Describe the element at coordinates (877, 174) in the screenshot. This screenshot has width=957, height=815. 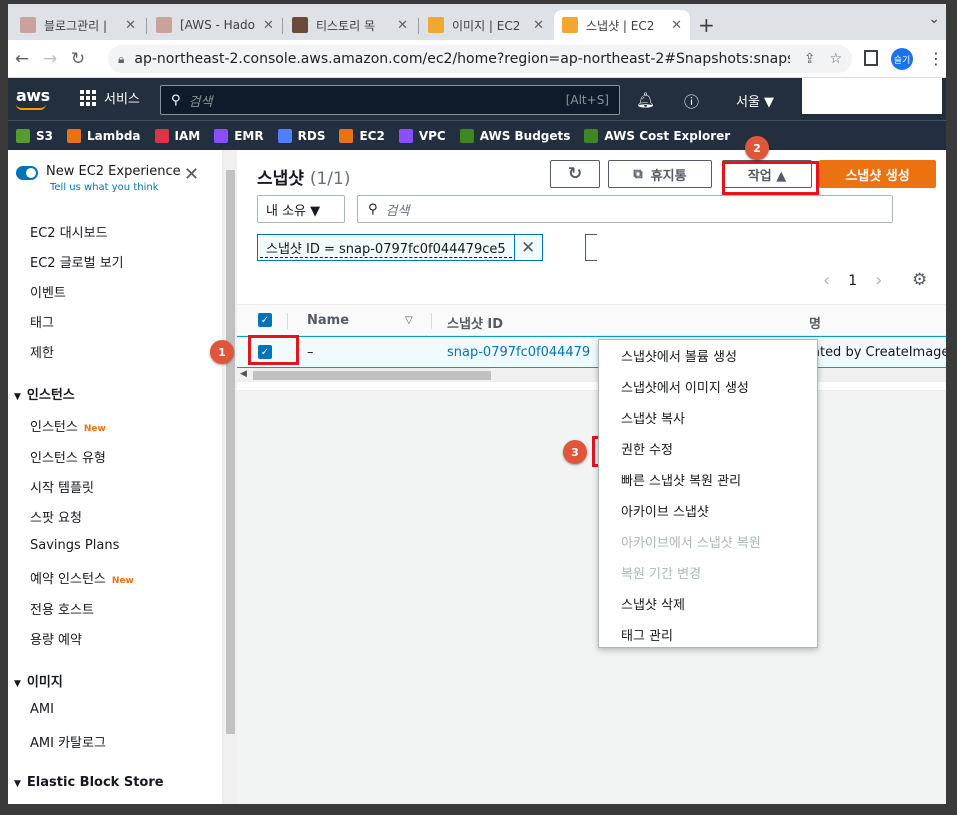
I see `create-snapshot-button: 스냅샷 생성` at that location.